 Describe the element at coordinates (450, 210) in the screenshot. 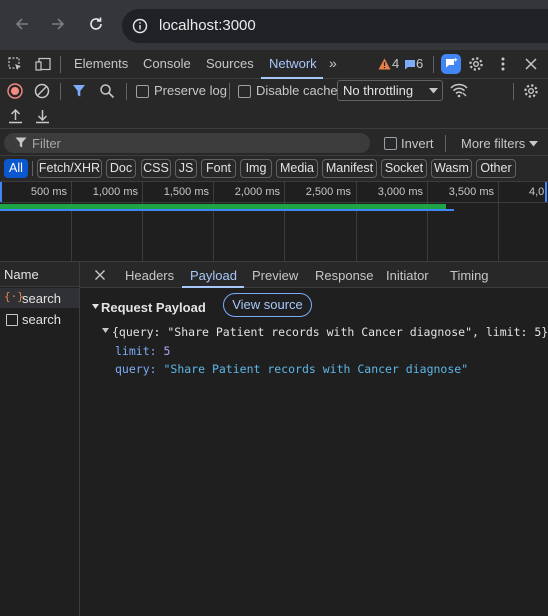

I see `request-bar-tail` at that location.